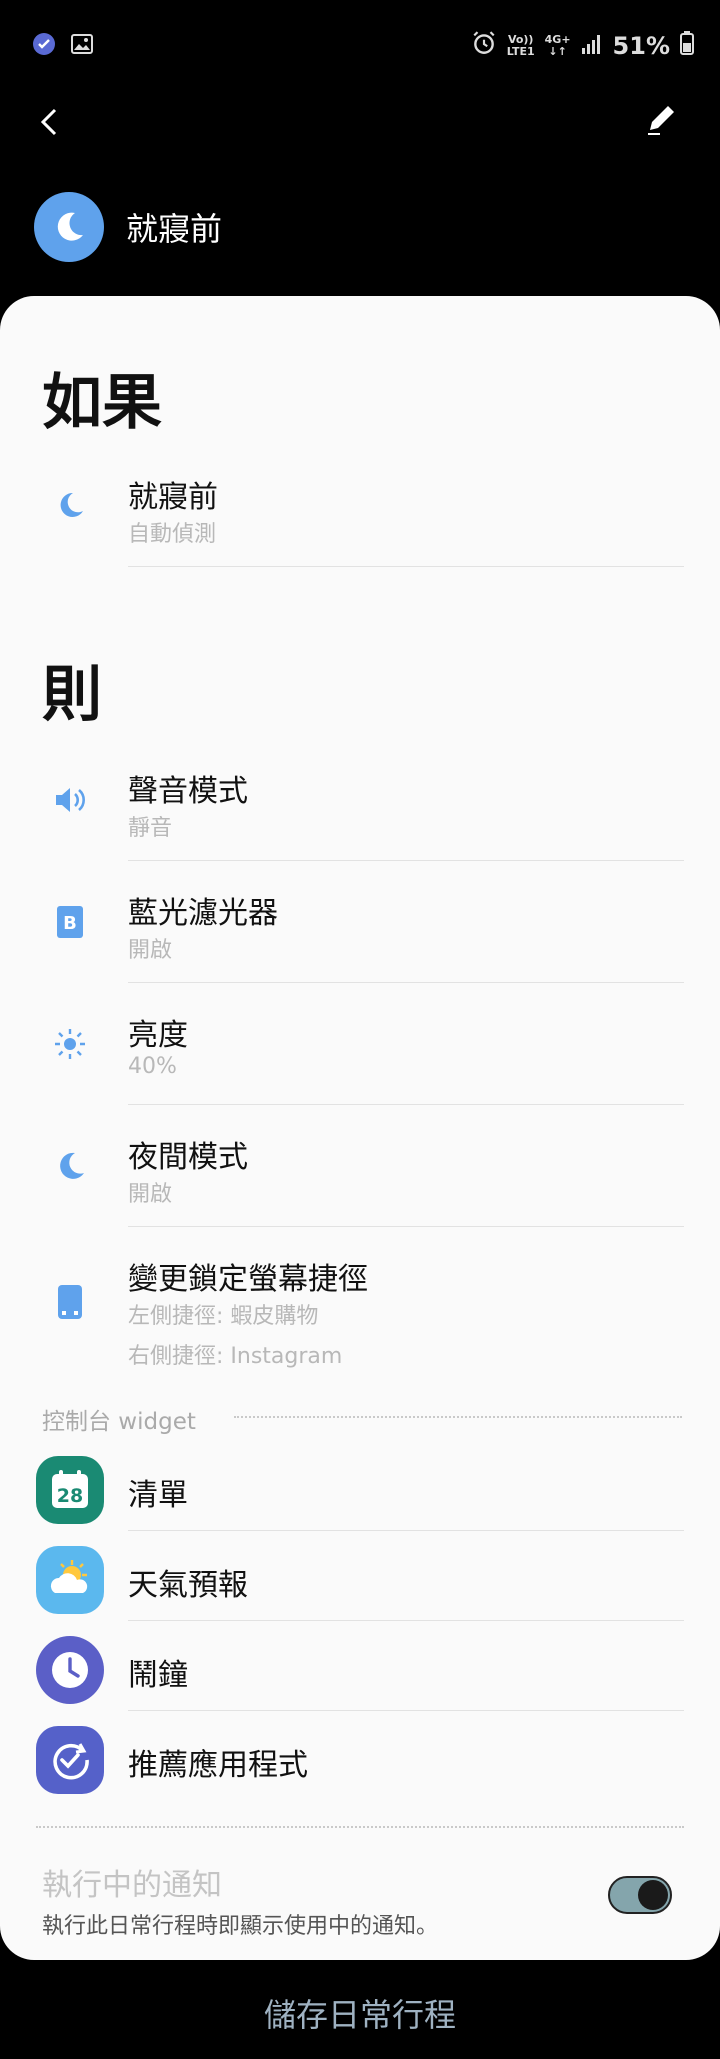 This screenshot has height=2059, width=720. I want to click on data-indicator: 4G+ ↓↑, so click(557, 45).